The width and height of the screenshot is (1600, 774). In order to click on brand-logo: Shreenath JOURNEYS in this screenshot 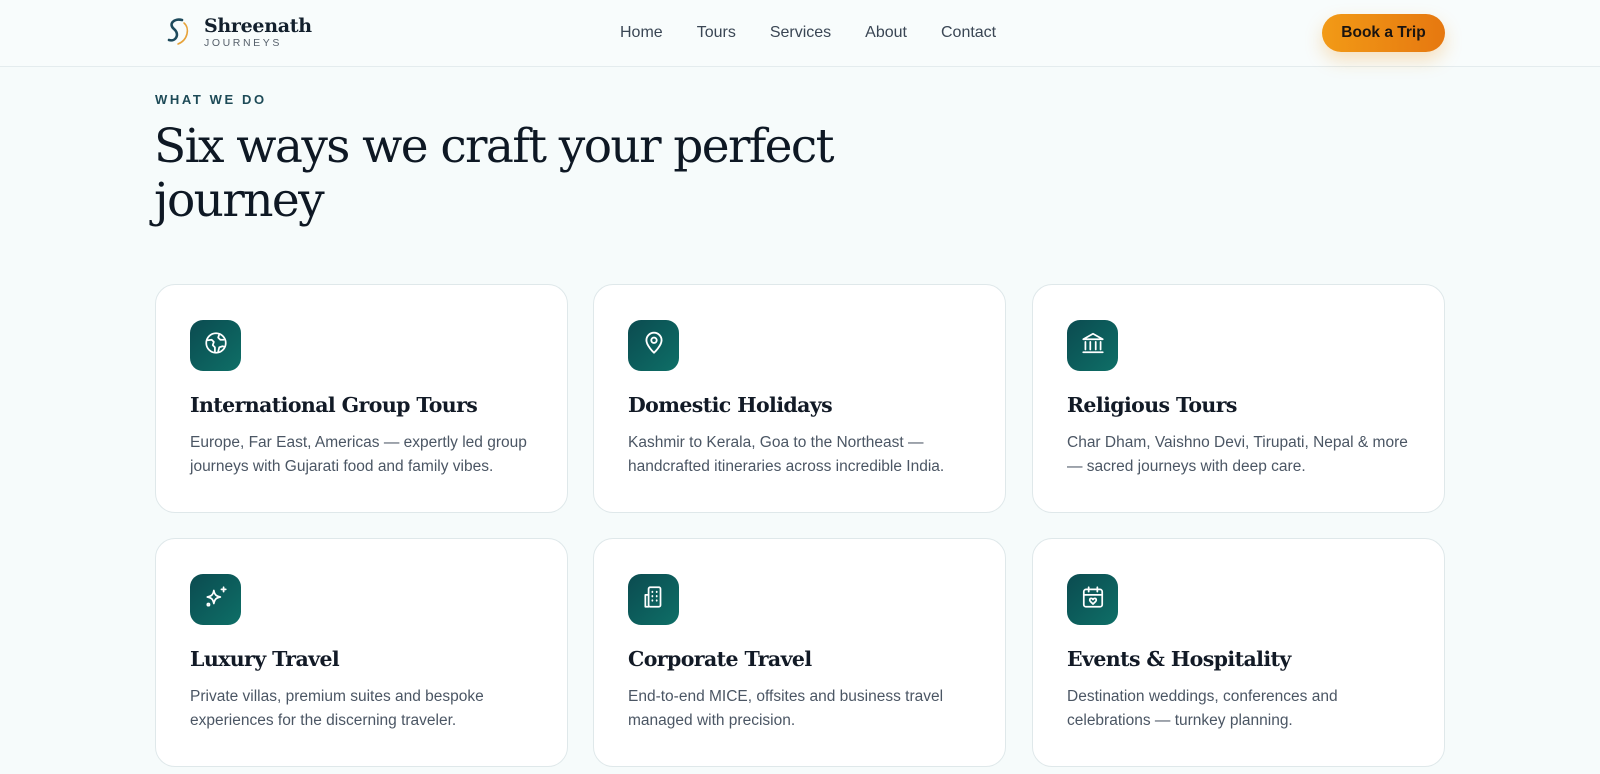, I will do `click(236, 32)`.